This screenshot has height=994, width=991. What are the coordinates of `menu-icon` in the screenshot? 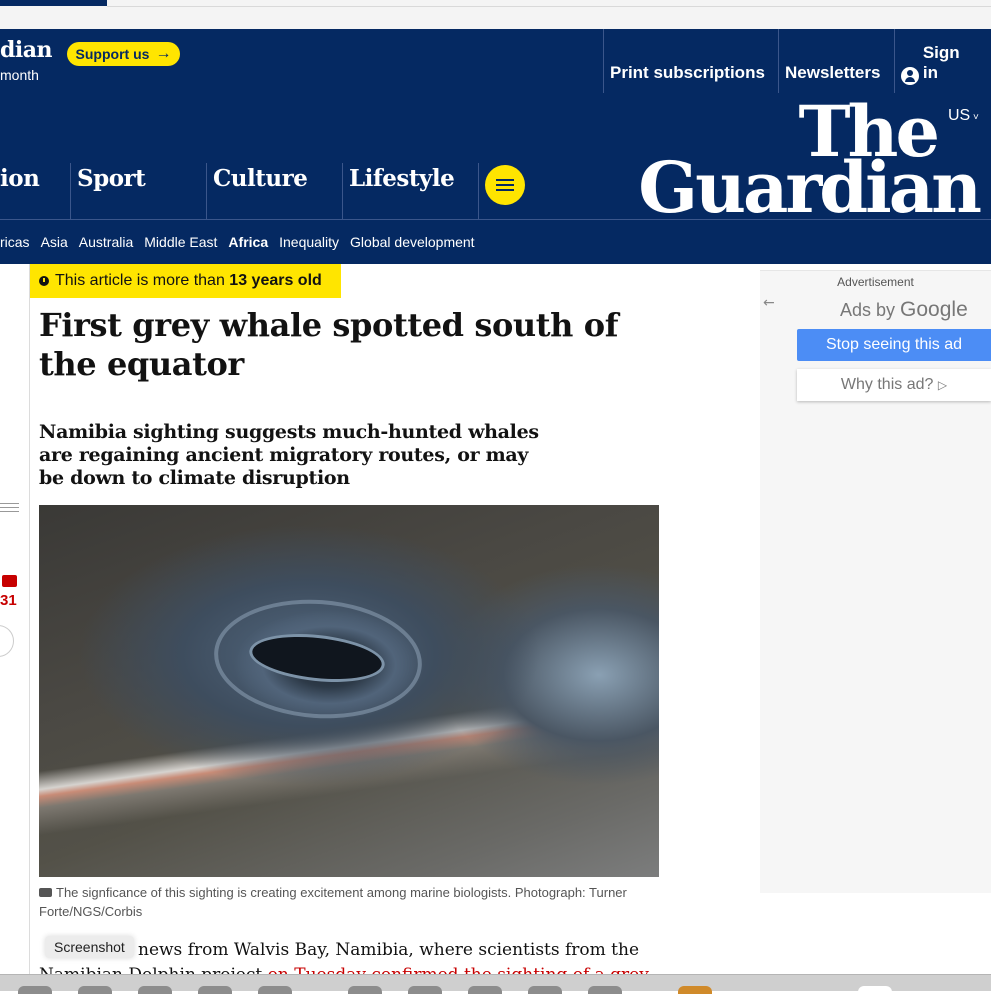 It's located at (505, 180).